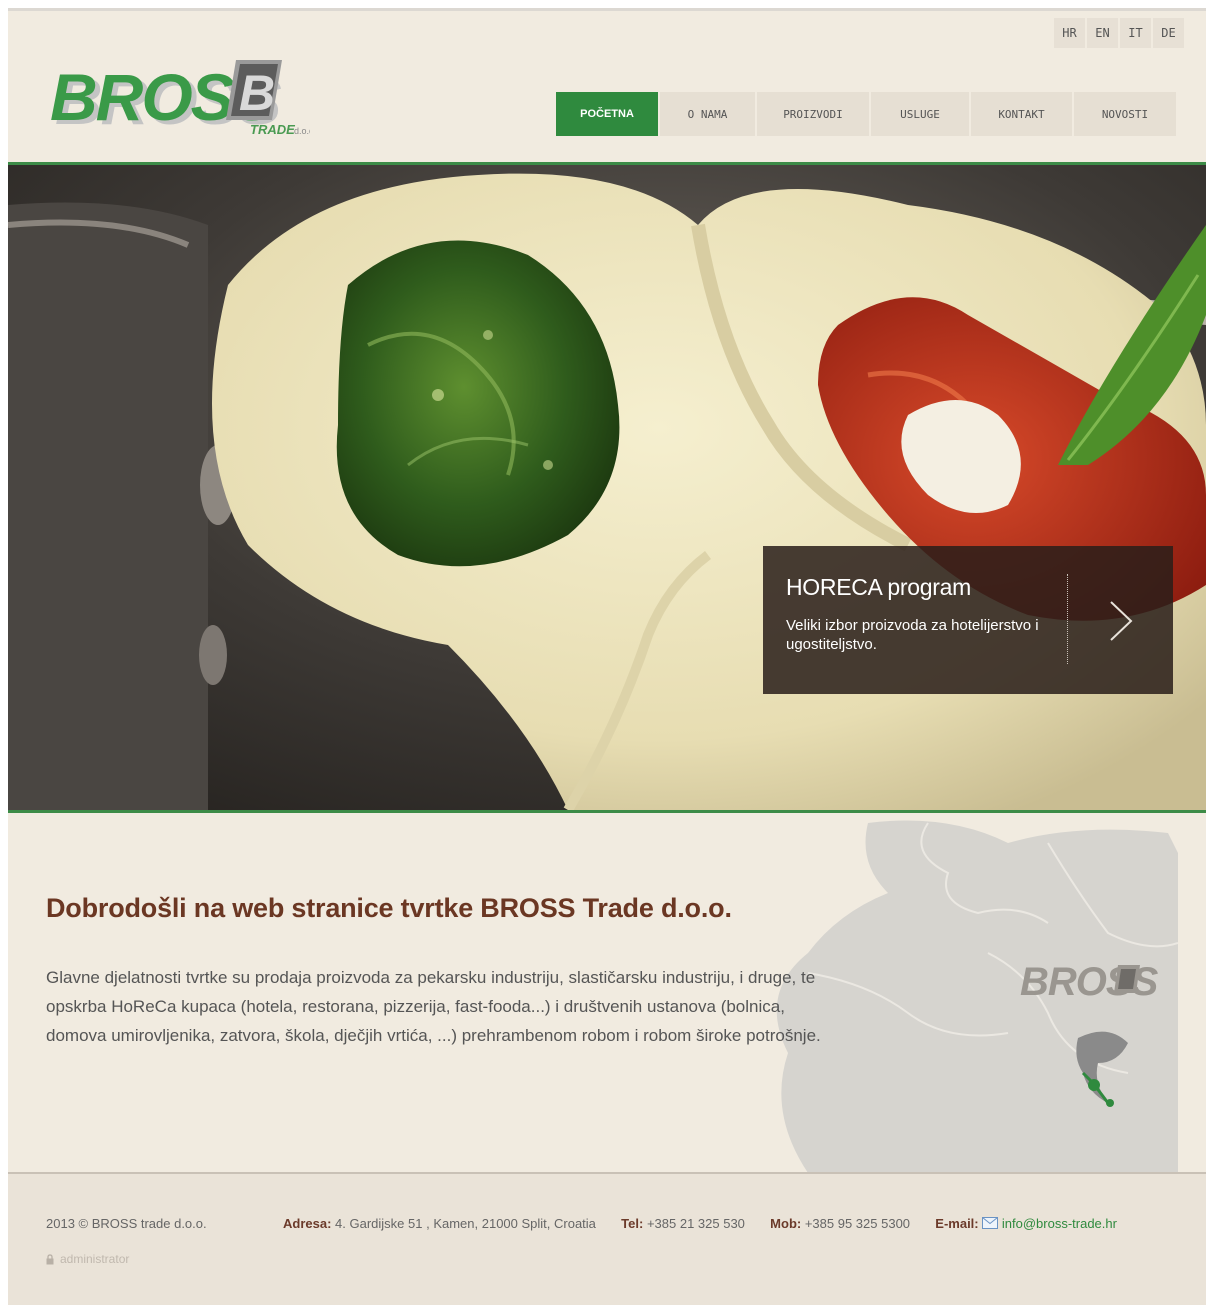 This screenshot has width=1206, height=1305. What do you see at coordinates (1168, 33) in the screenshot?
I see `lang-de: DE` at bounding box center [1168, 33].